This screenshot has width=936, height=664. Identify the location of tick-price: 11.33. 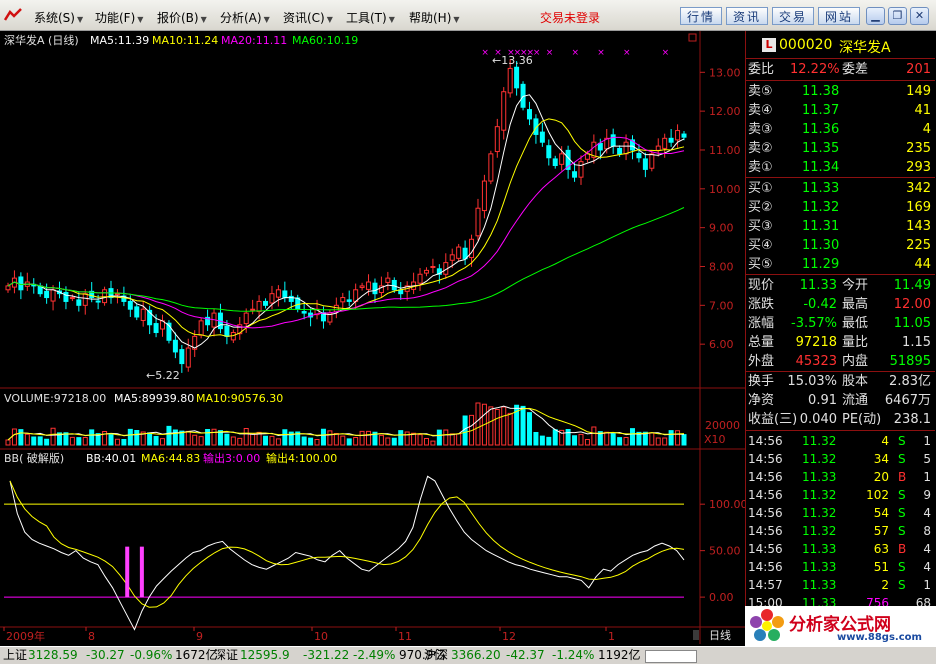
(819, 477).